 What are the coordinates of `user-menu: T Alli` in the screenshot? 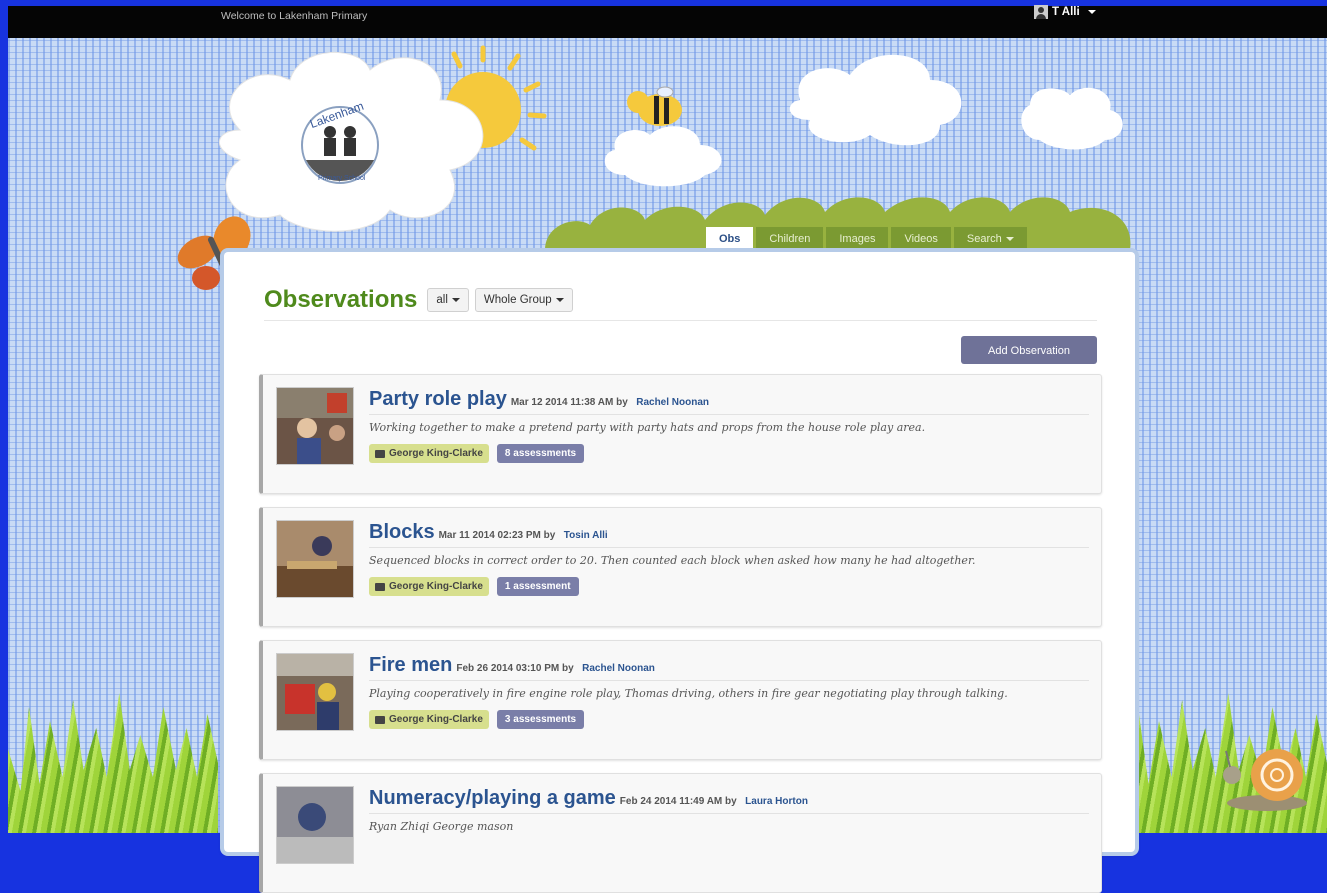 It's located at (1065, 12).